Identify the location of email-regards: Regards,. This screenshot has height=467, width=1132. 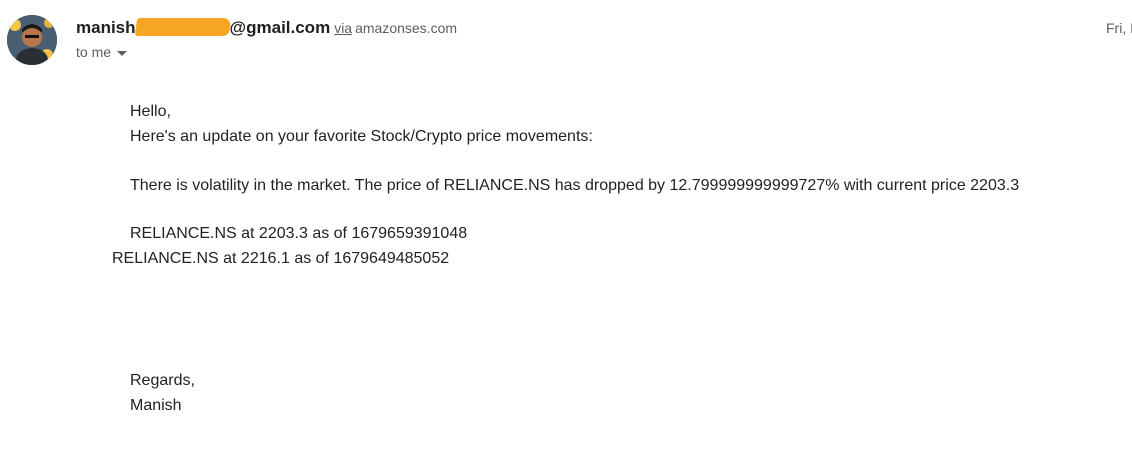
(162, 380).